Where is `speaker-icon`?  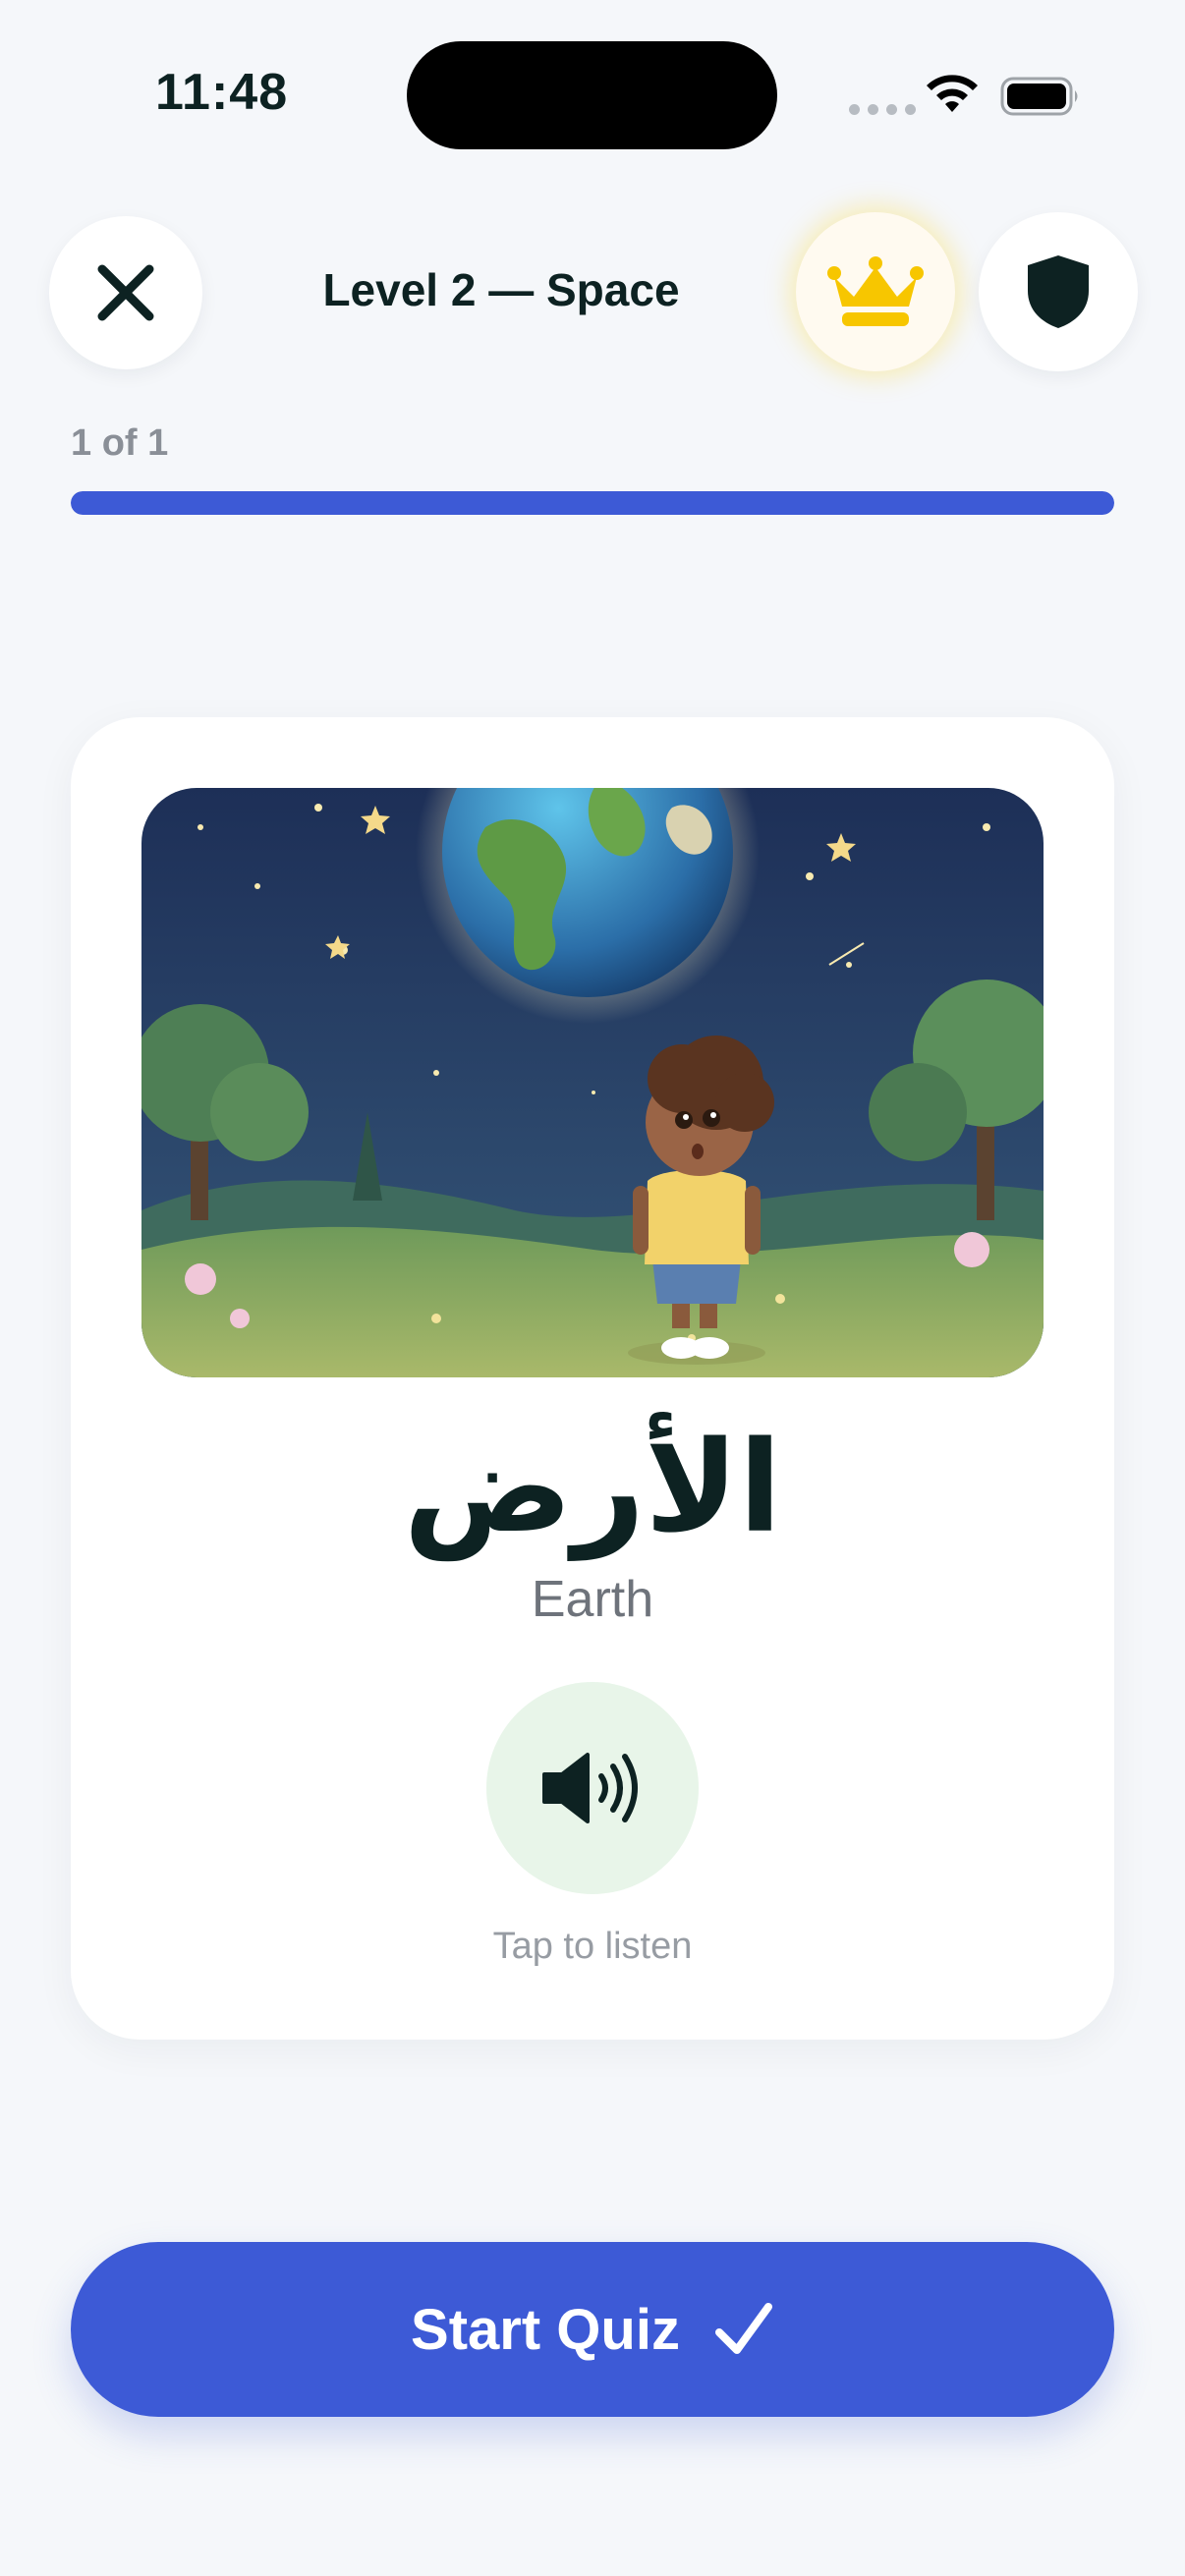 speaker-icon is located at coordinates (590, 1788).